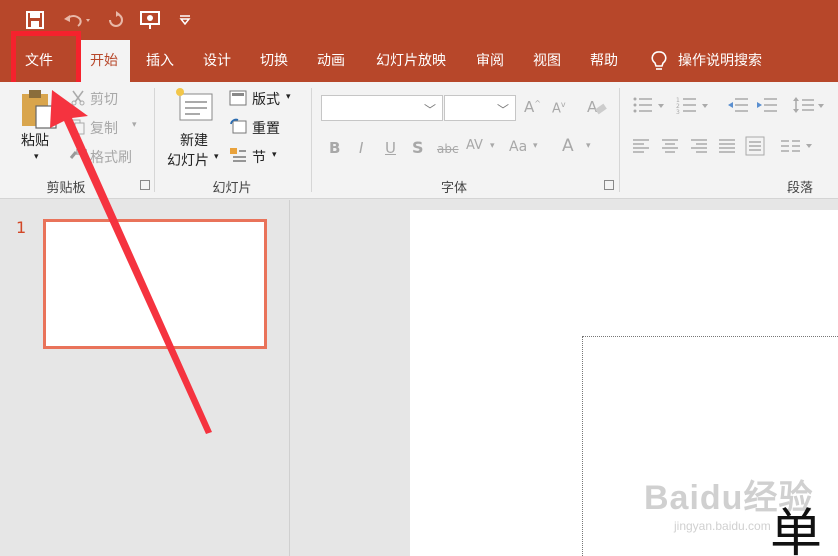 The width and height of the screenshot is (838, 556). What do you see at coordinates (418, 147) in the screenshot?
I see `shadow-button: S` at bounding box center [418, 147].